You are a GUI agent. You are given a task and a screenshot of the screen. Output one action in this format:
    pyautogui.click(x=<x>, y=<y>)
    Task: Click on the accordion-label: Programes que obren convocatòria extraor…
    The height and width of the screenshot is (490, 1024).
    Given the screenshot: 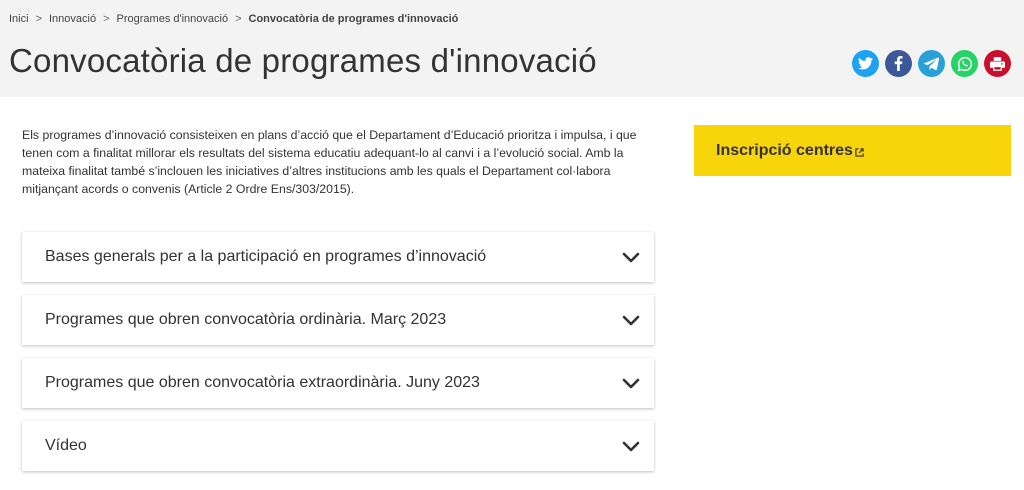 What is the action you would take?
    pyautogui.click(x=262, y=382)
    